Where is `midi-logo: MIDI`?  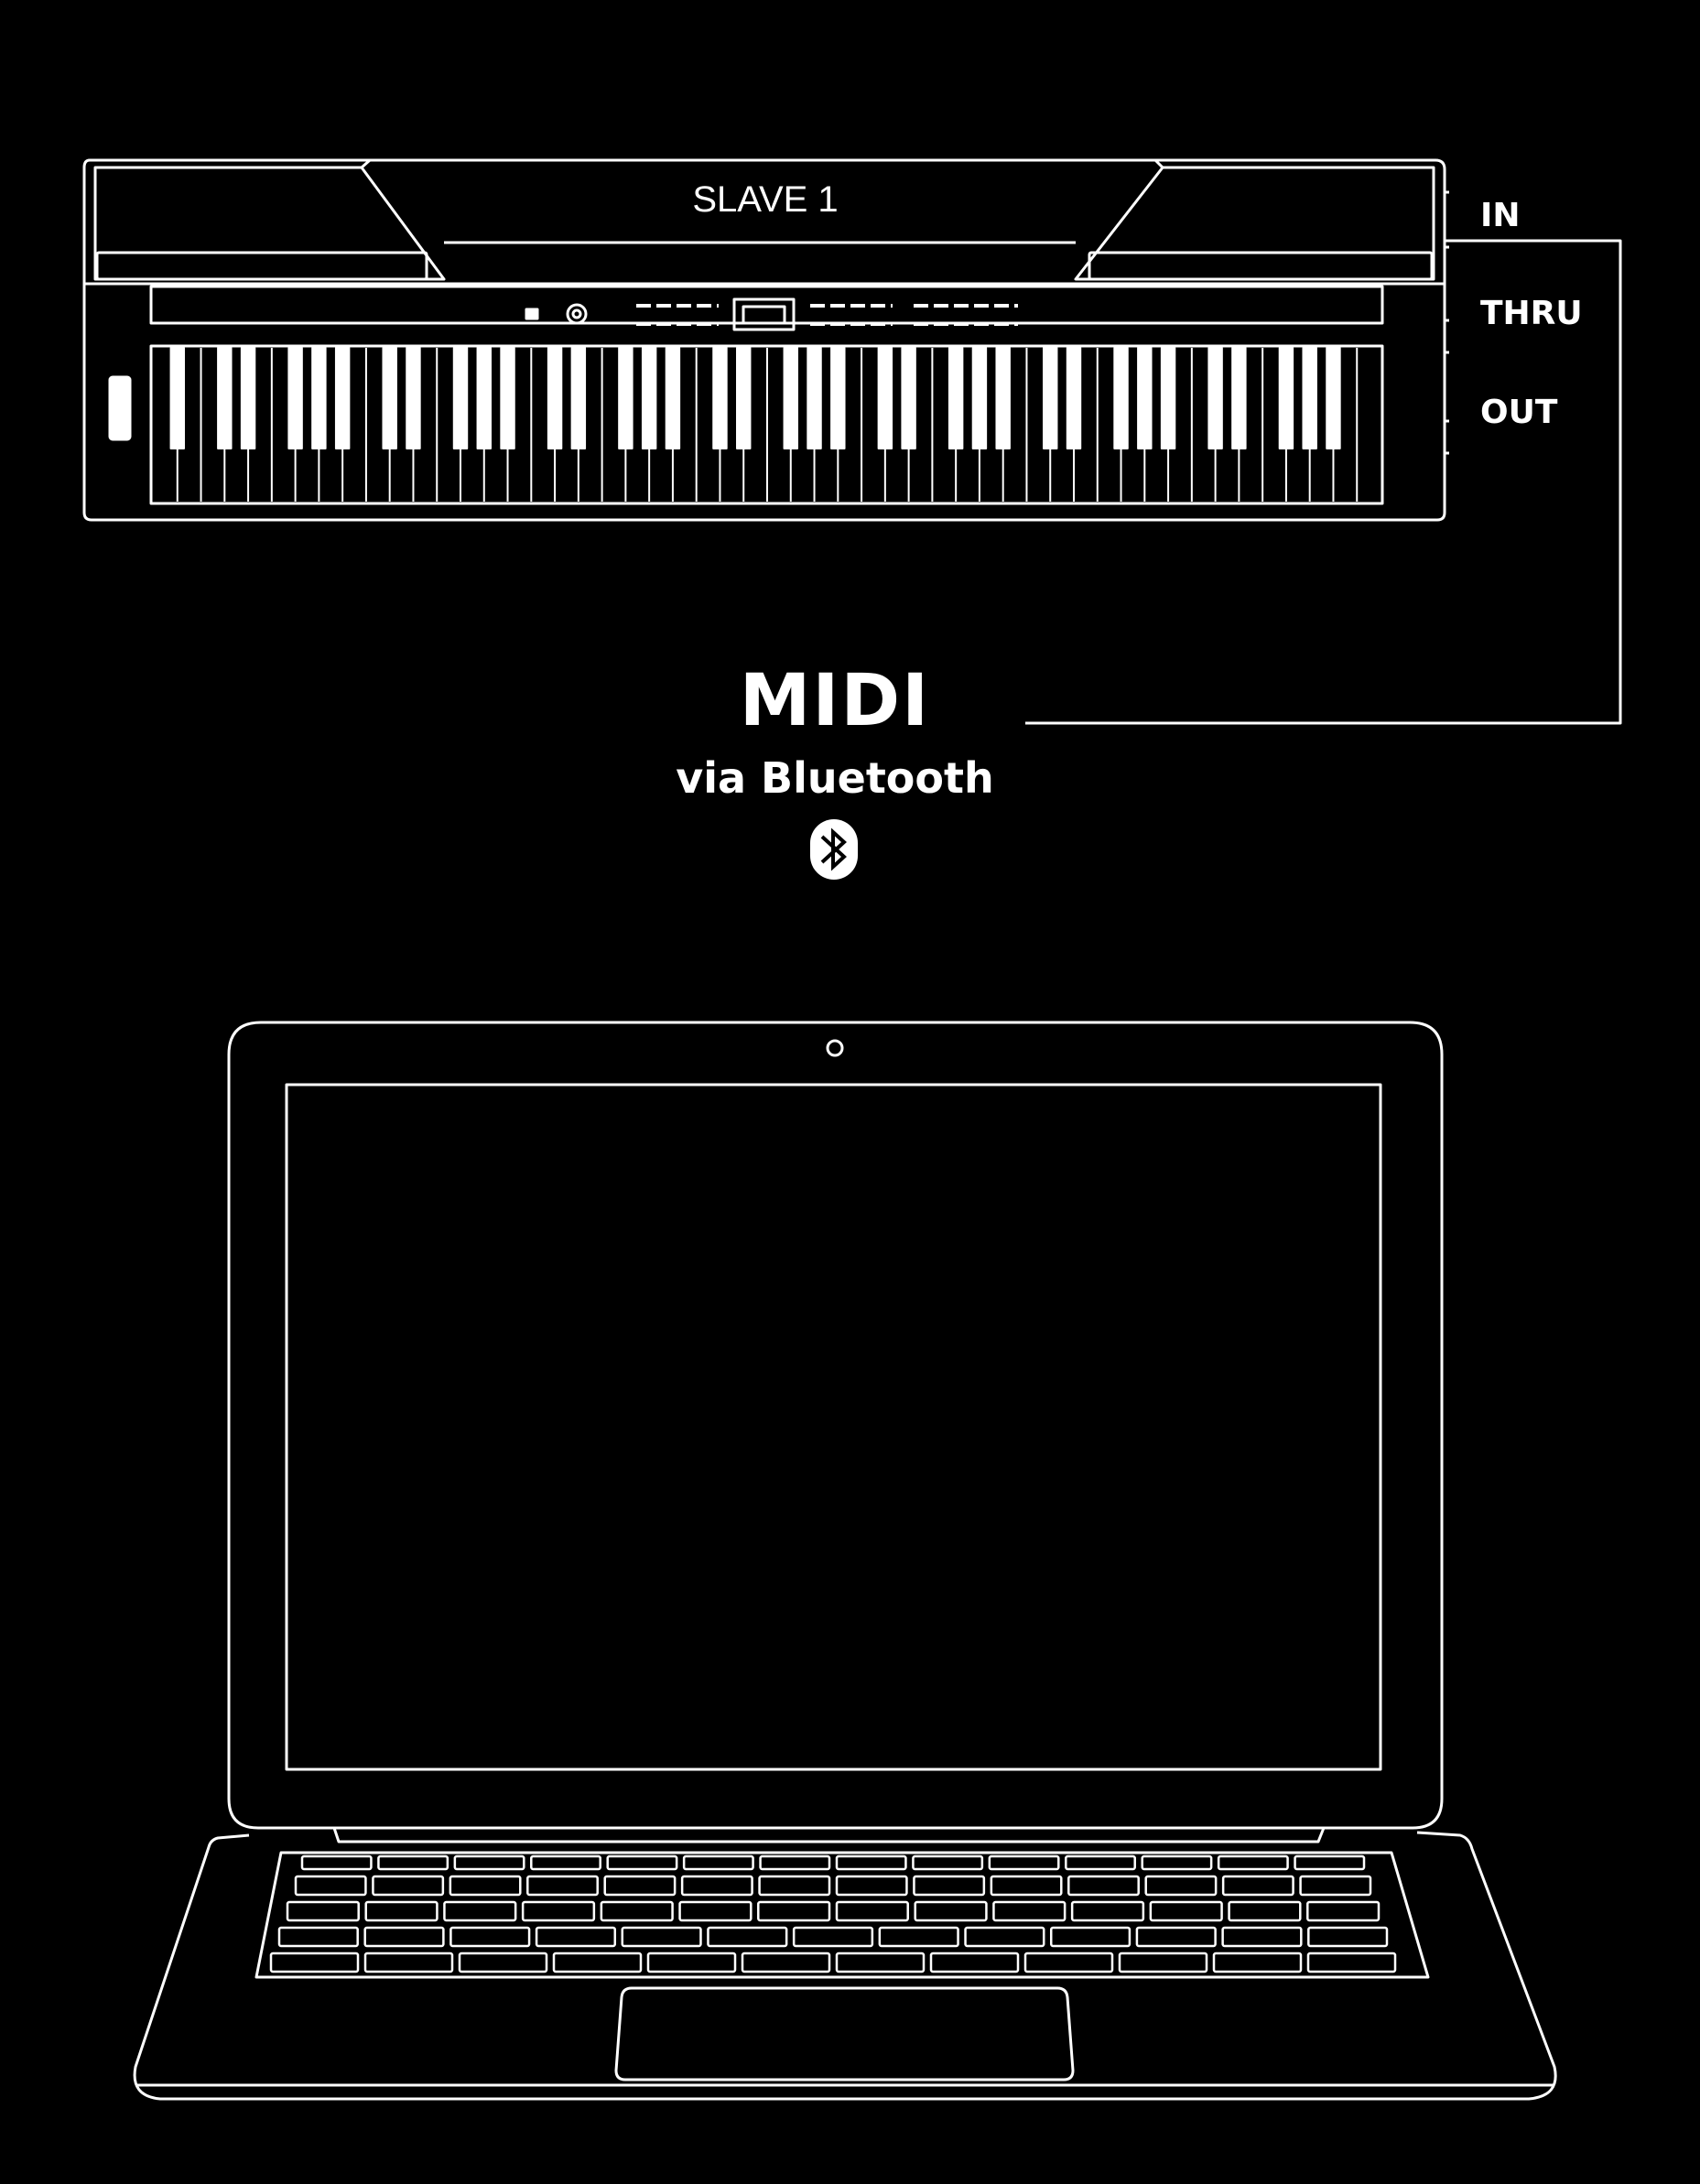 midi-logo: MIDI is located at coordinates (835, 701).